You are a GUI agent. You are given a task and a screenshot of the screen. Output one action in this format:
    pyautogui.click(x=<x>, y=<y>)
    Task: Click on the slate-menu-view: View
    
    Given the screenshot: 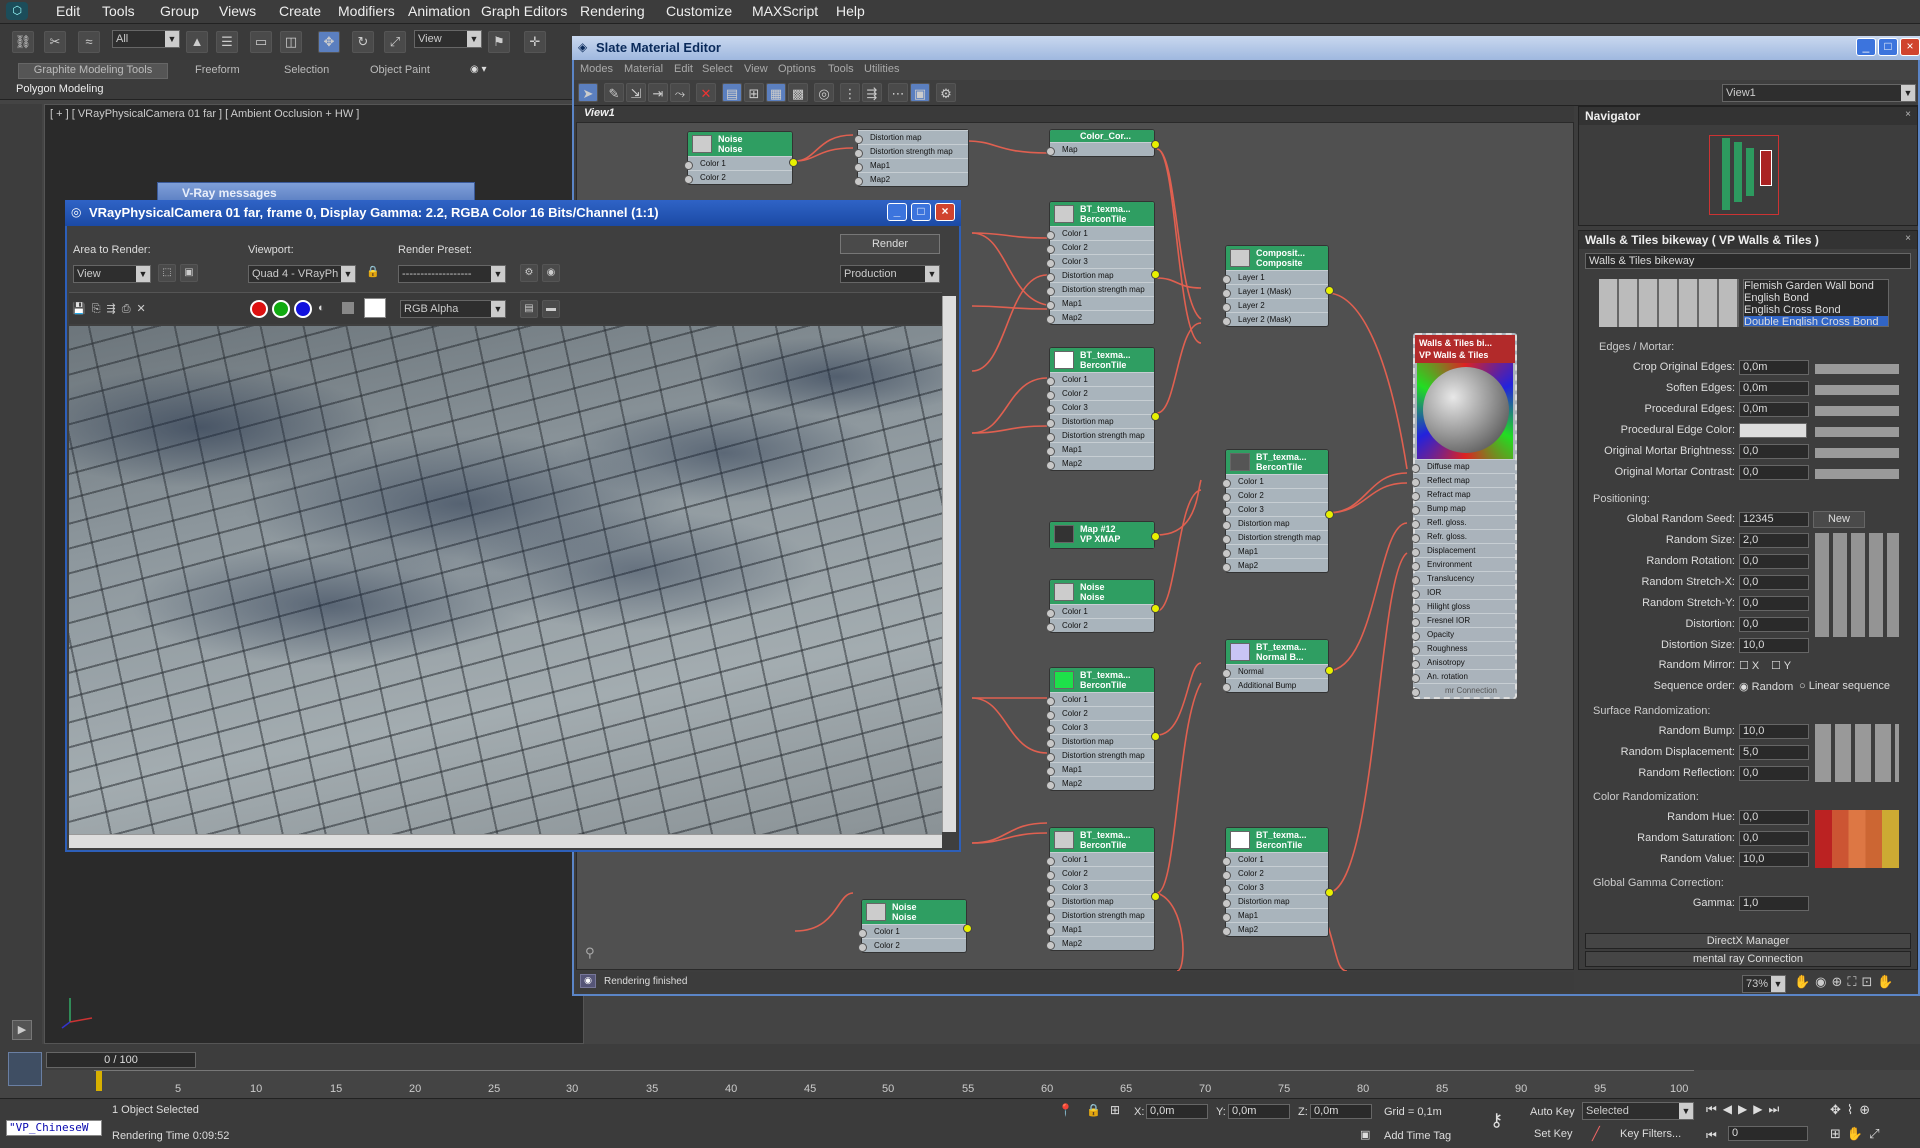 What is the action you would take?
    pyautogui.click(x=756, y=69)
    